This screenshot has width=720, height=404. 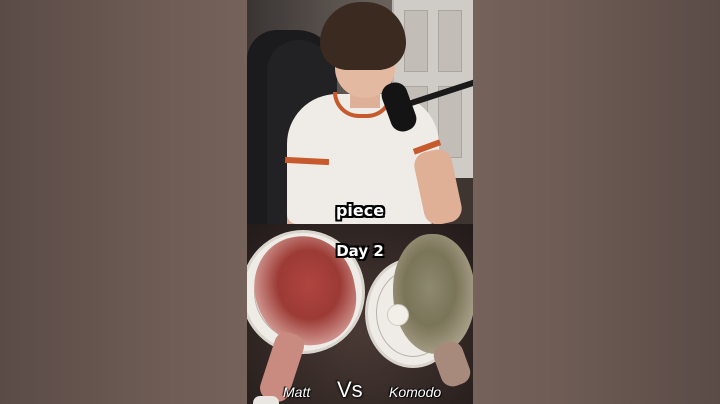 I want to click on meat-comparison-scene: Day 2 Matt Vs Komodo, so click(x=360, y=314).